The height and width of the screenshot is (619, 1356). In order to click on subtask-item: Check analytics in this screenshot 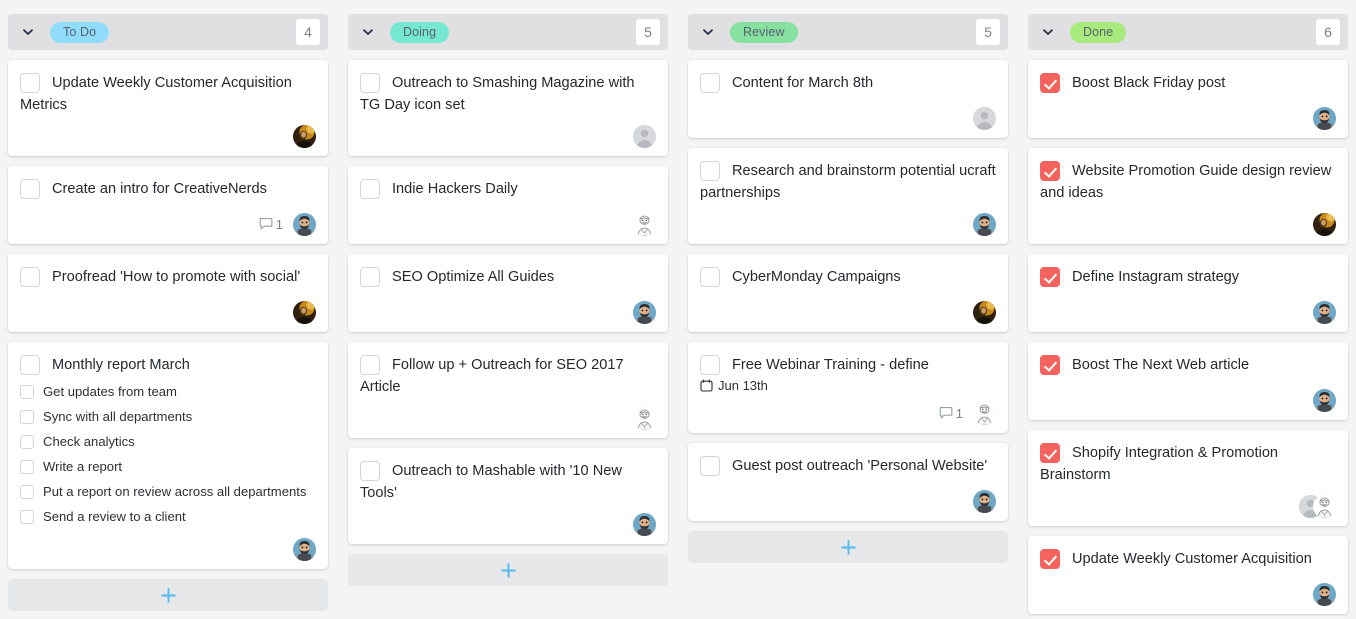, I will do `click(168, 441)`.